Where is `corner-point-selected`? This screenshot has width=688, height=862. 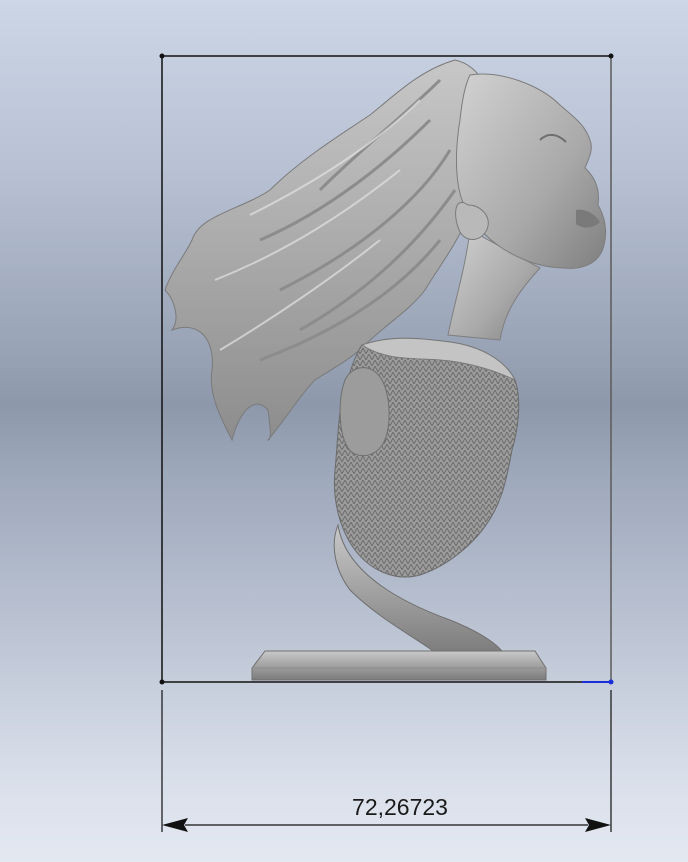 corner-point-selected is located at coordinates (611, 682).